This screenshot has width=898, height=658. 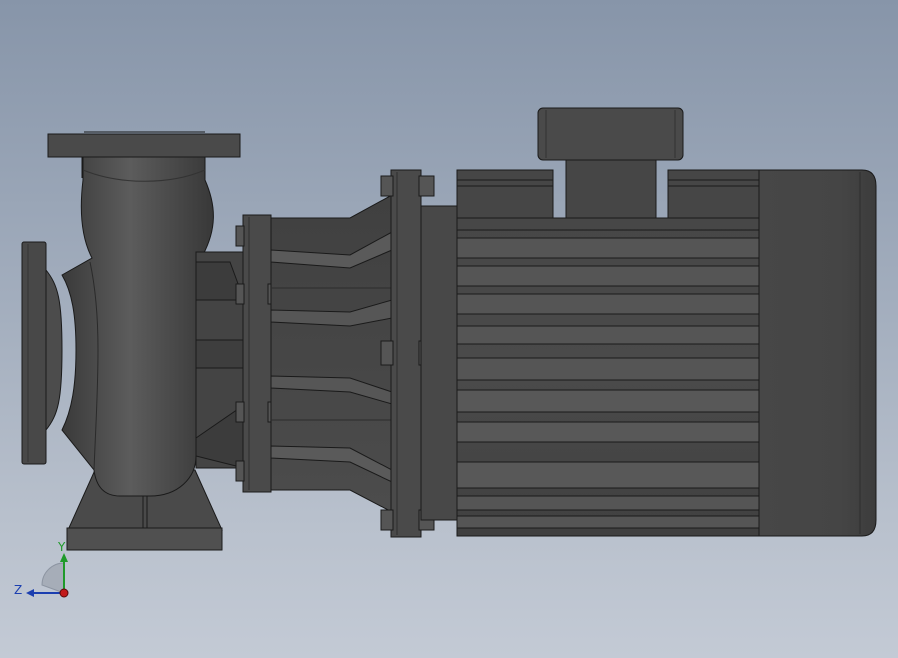 What do you see at coordinates (610, 164) in the screenshot?
I see `terminal-box` at bounding box center [610, 164].